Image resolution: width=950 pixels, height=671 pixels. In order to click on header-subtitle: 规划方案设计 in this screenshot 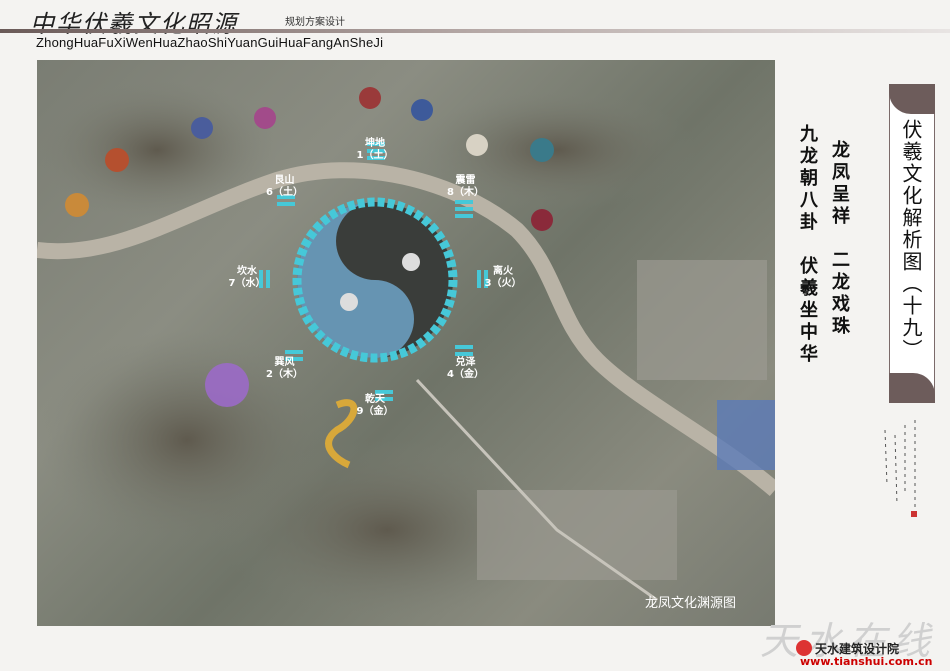, I will do `click(315, 22)`.